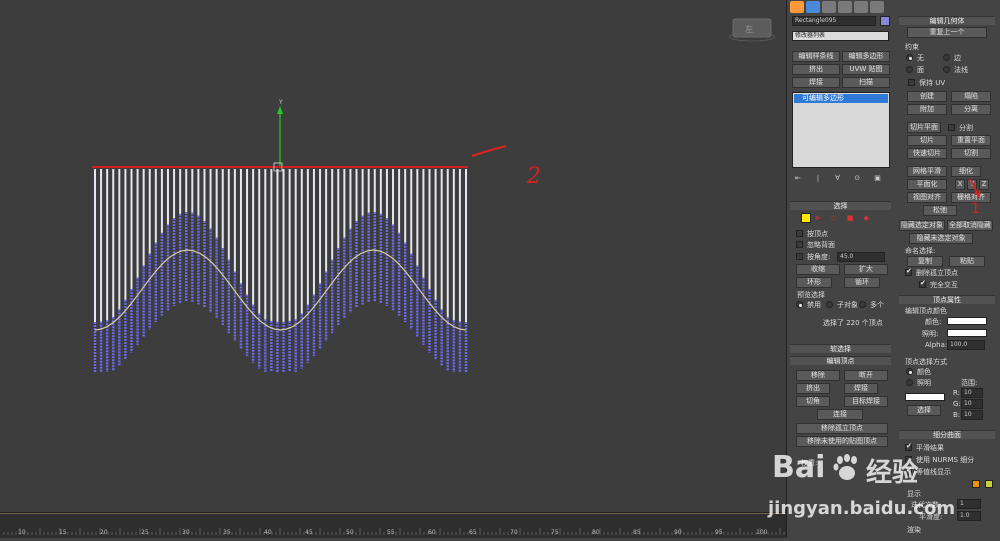 The width and height of the screenshot is (1000, 541). What do you see at coordinates (972, 404) in the screenshot?
I see `range-g-input: 10` at bounding box center [972, 404].